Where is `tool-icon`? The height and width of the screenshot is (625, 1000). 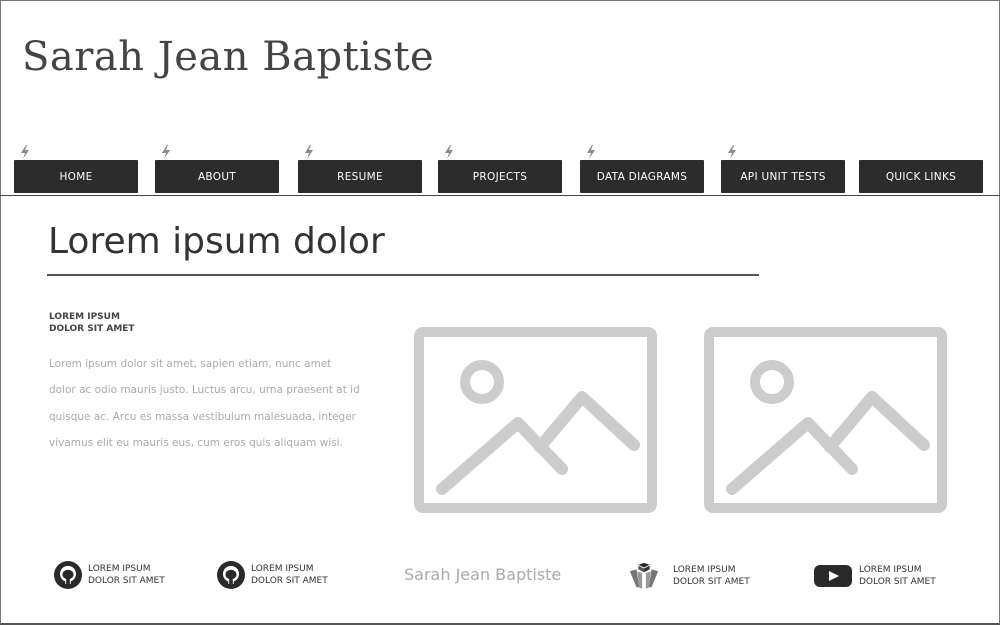 tool-icon is located at coordinates (644, 576).